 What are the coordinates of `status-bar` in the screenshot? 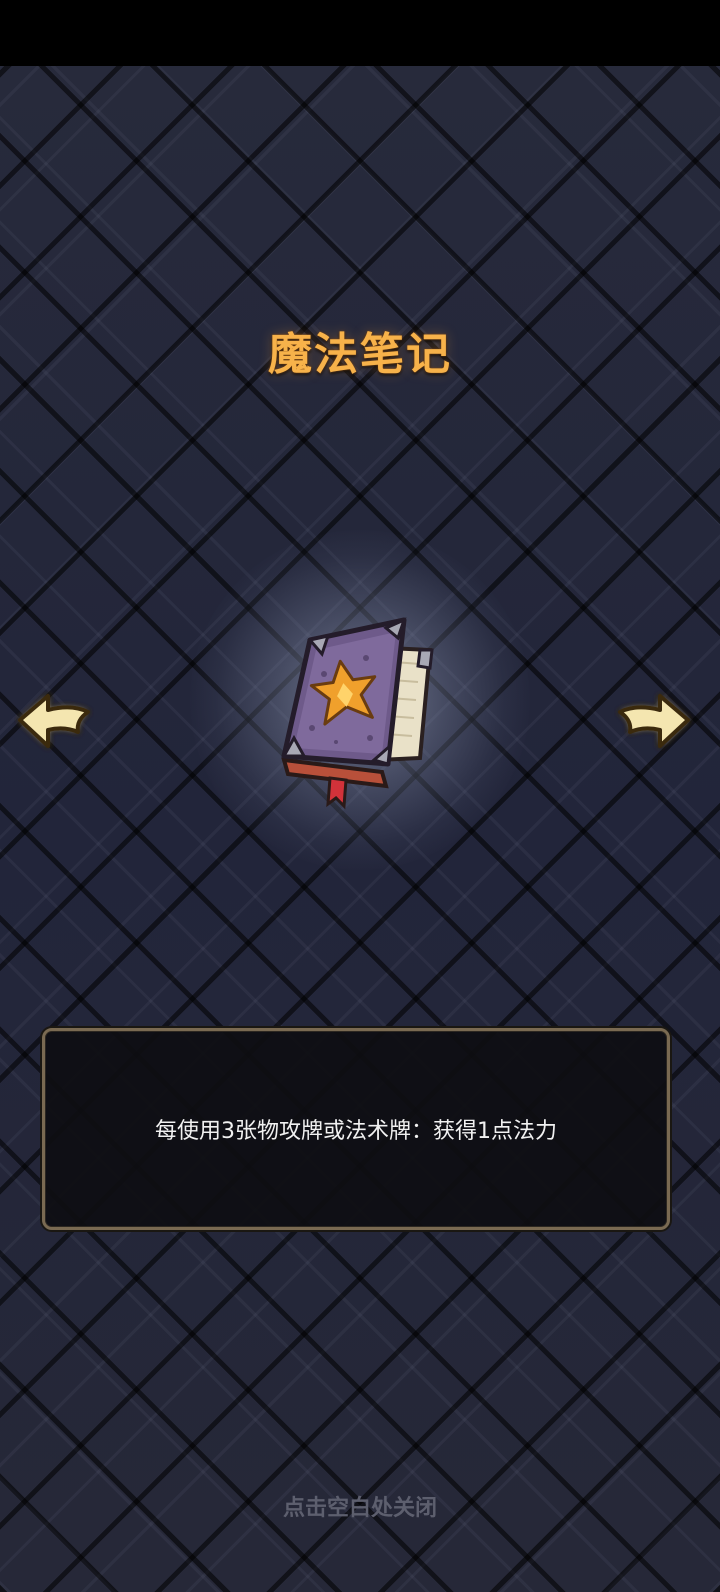 It's located at (360, 33).